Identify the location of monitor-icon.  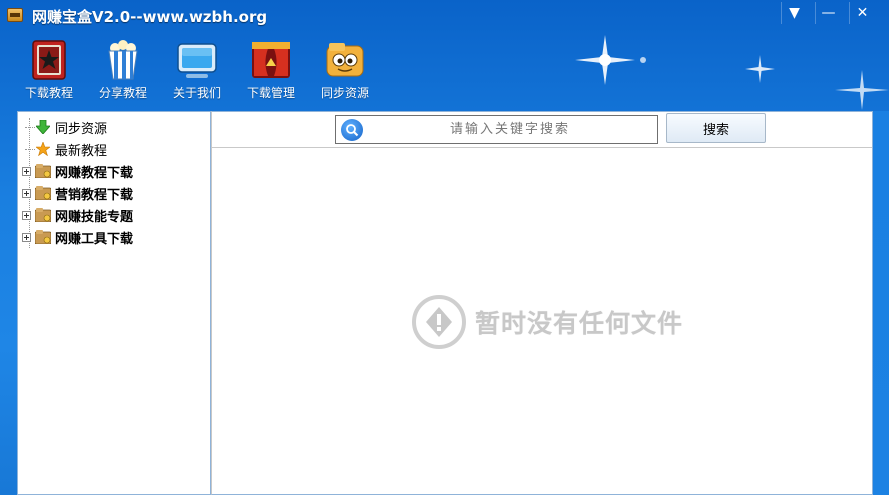
(197, 60).